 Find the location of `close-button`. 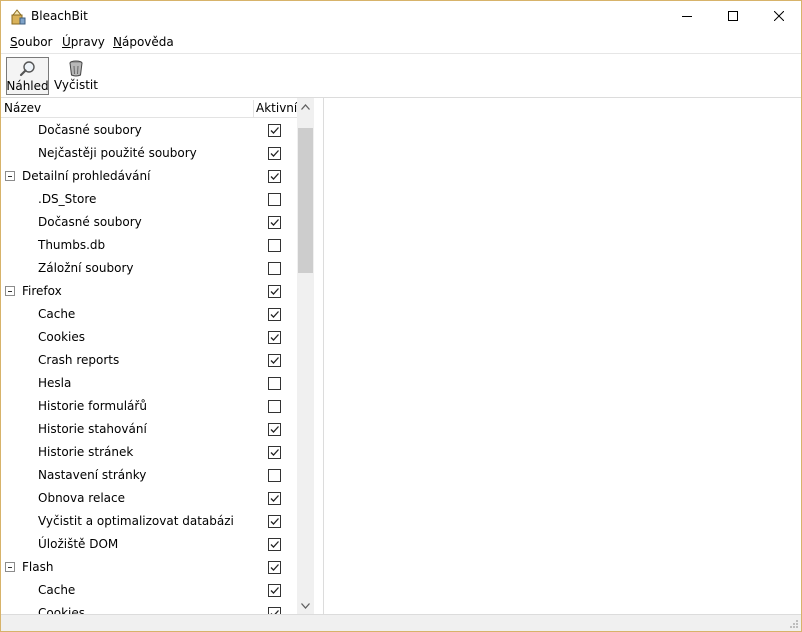

close-button is located at coordinates (779, 16).